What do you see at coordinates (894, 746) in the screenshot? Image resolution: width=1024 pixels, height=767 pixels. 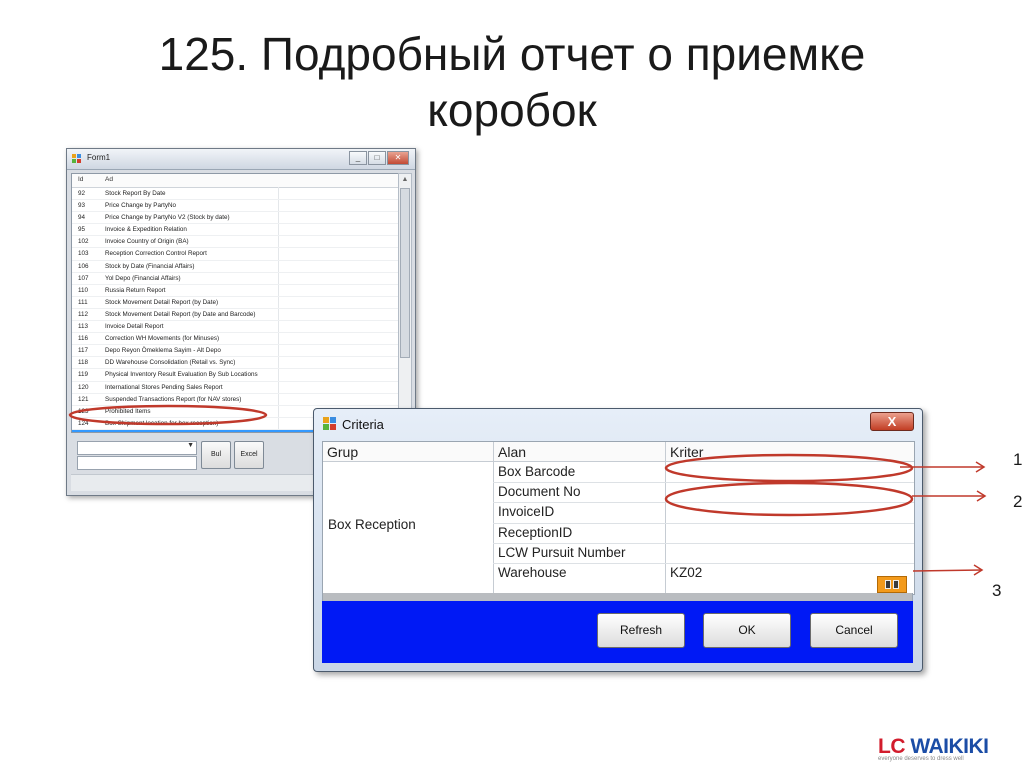 I see `brand-logo-part-a: LC` at bounding box center [894, 746].